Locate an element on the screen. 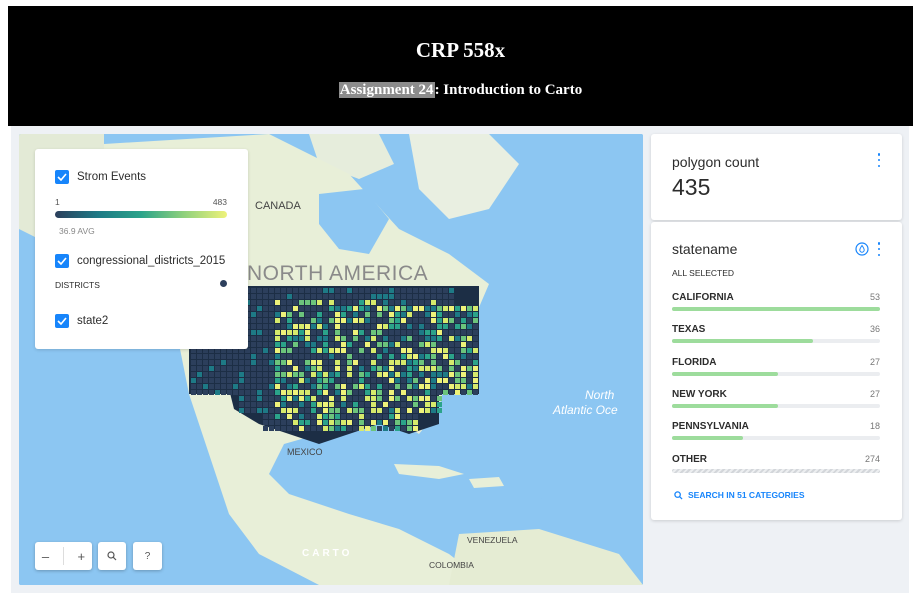  zoom-in-button: + is located at coordinates (82, 556).